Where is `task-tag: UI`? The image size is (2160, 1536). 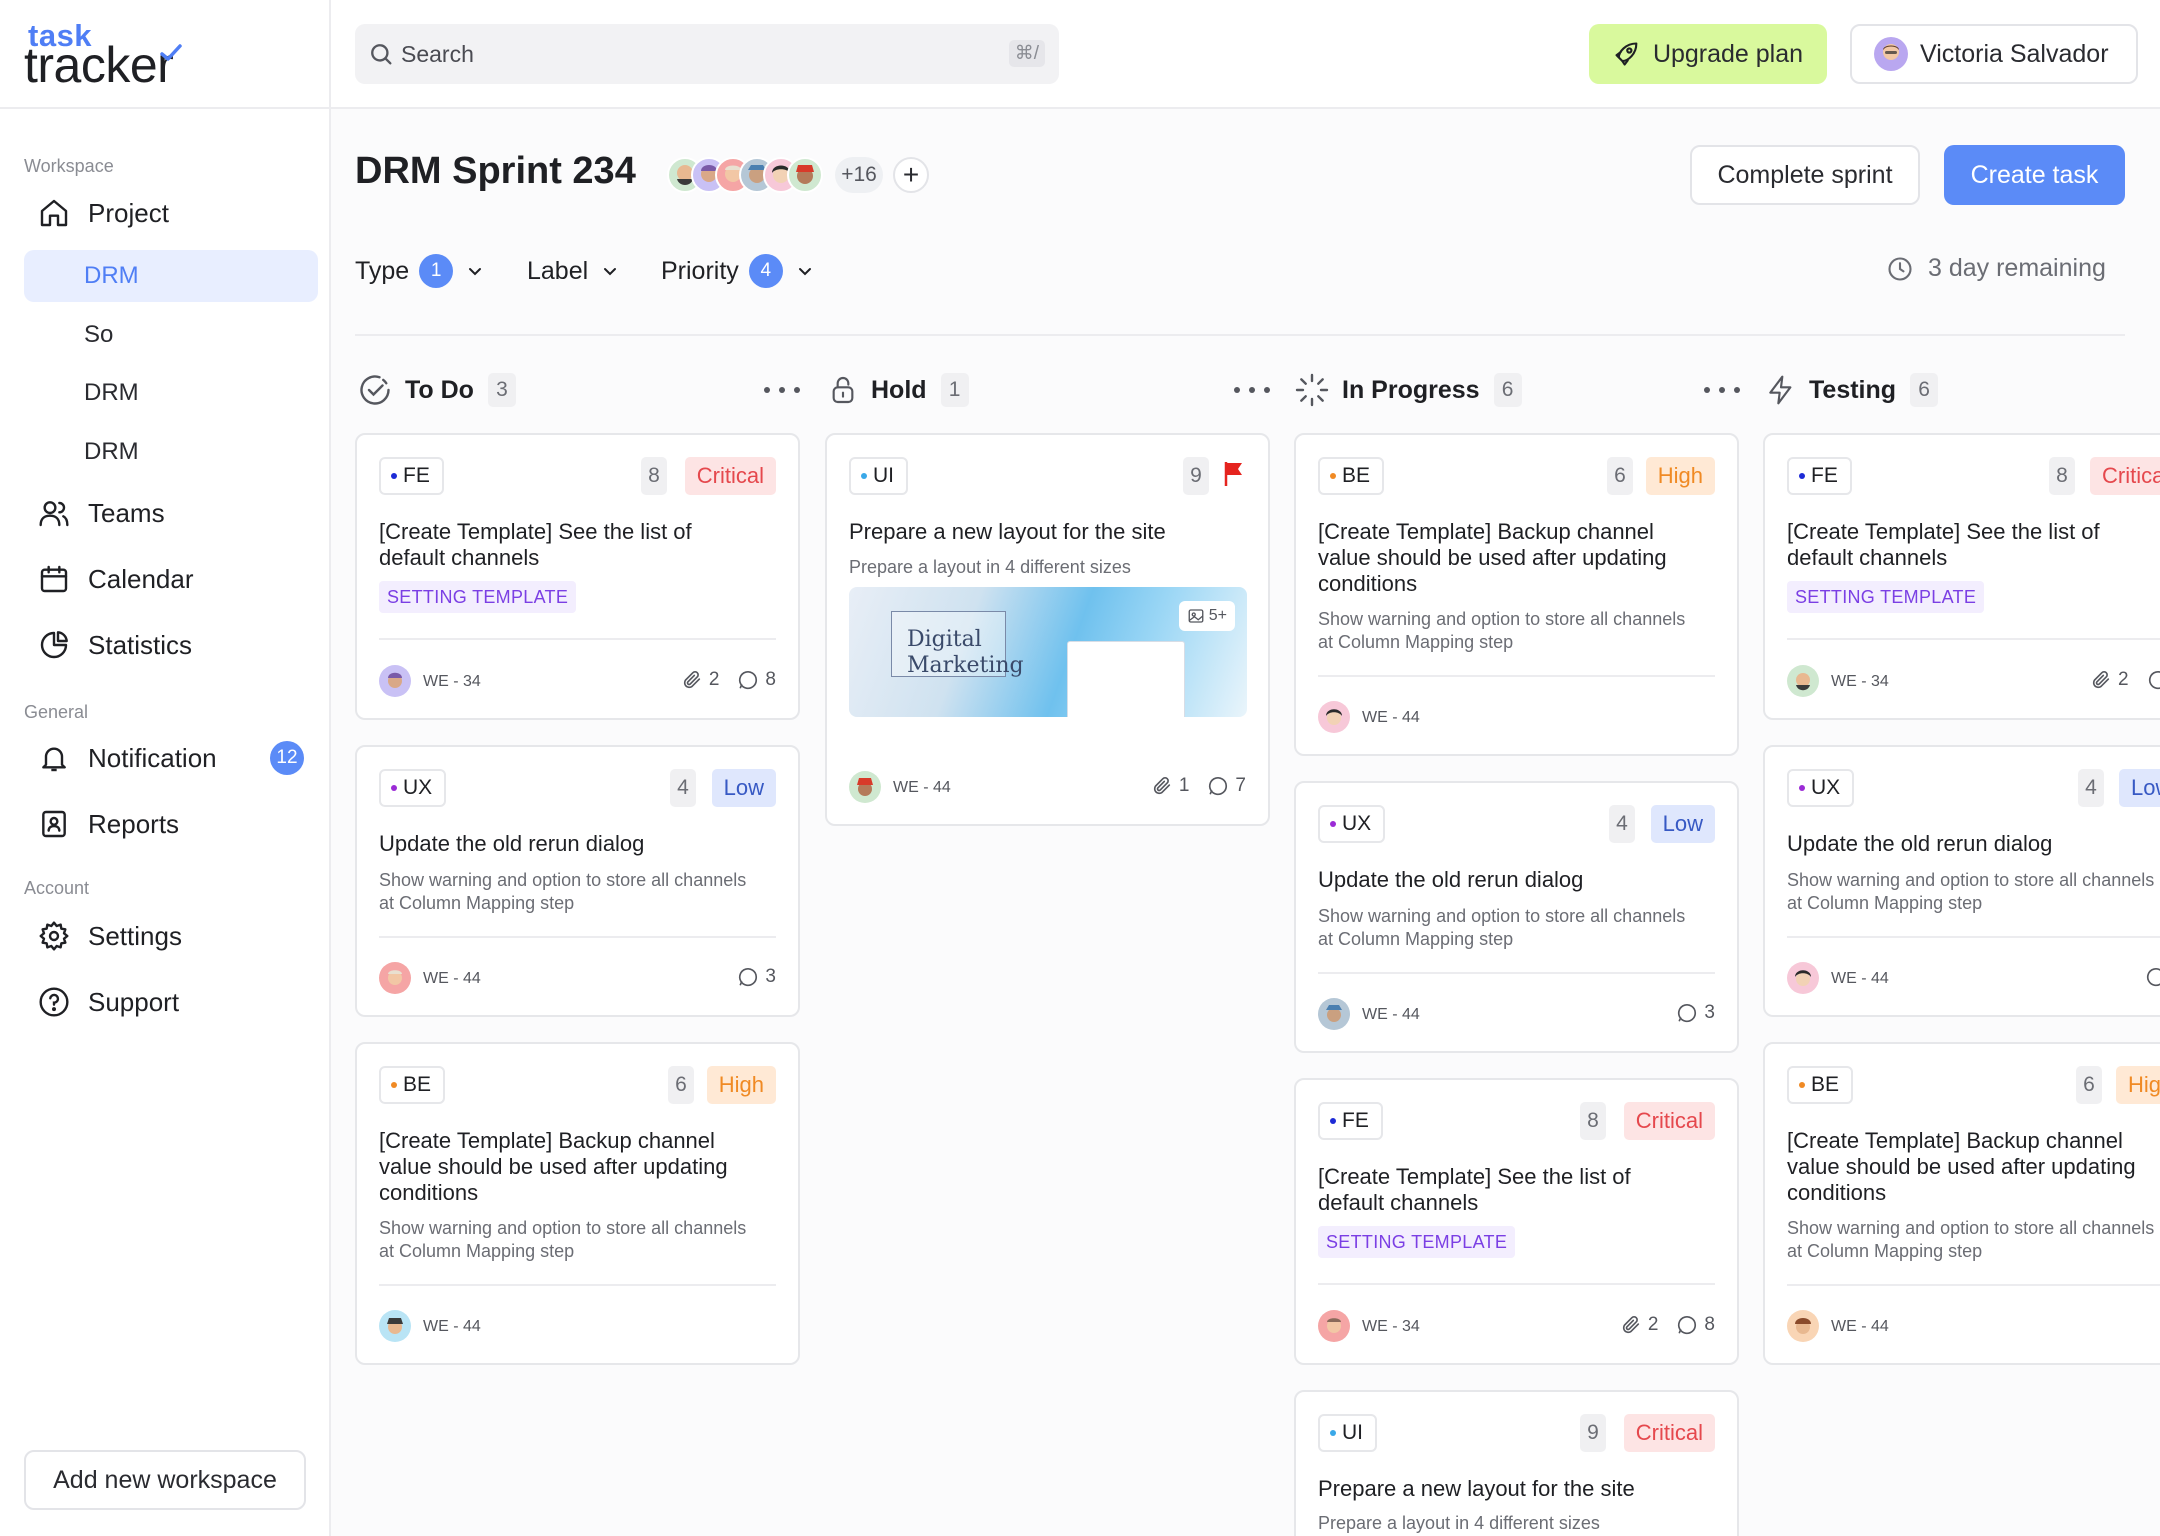 task-tag: UI is located at coordinates (878, 476).